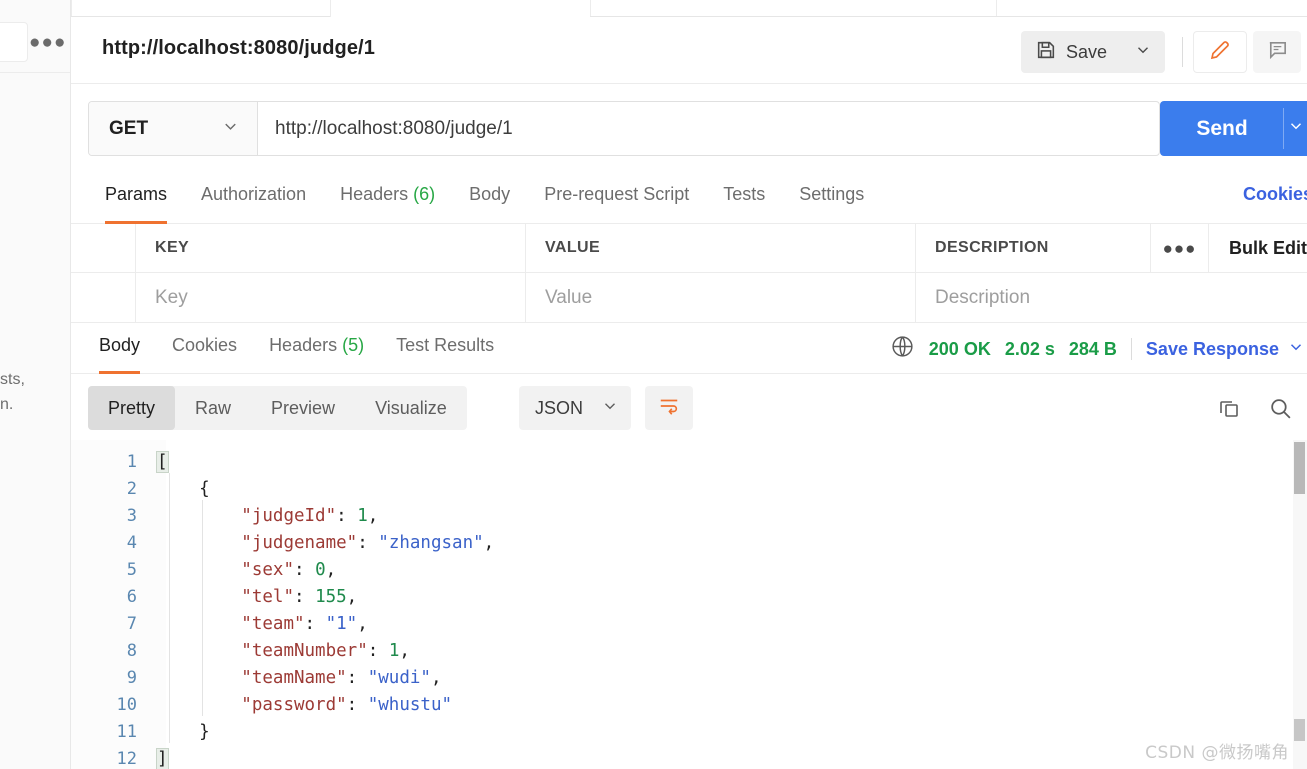 This screenshot has height=769, width=1307. What do you see at coordinates (1268, 248) in the screenshot?
I see `bulk-edit-link: Bulk Edit` at bounding box center [1268, 248].